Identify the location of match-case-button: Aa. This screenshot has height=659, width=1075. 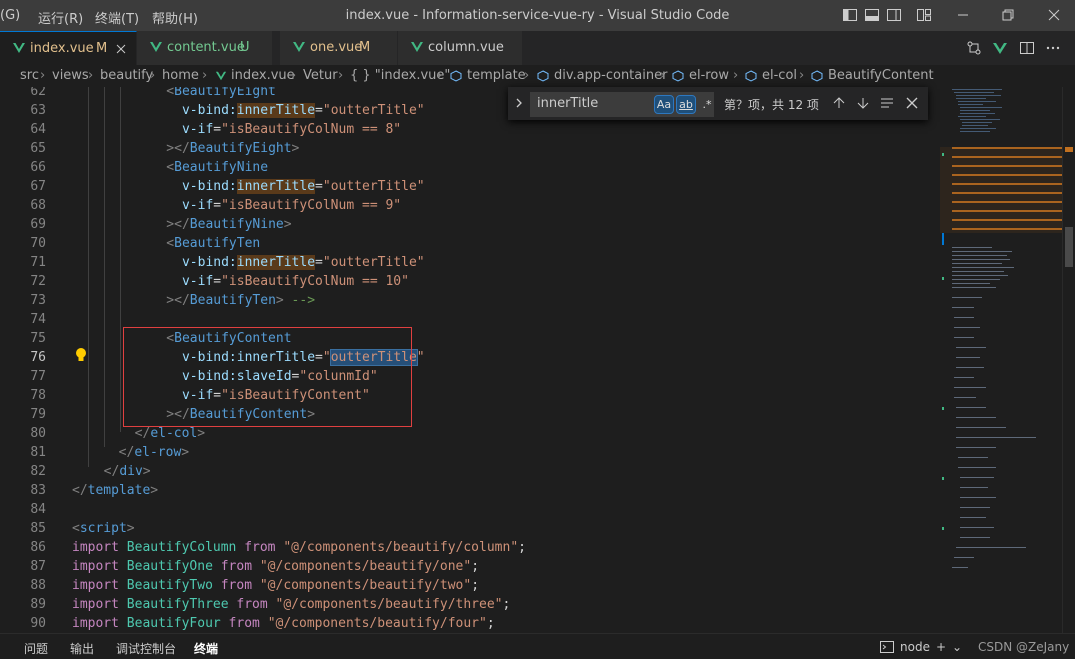
(664, 104).